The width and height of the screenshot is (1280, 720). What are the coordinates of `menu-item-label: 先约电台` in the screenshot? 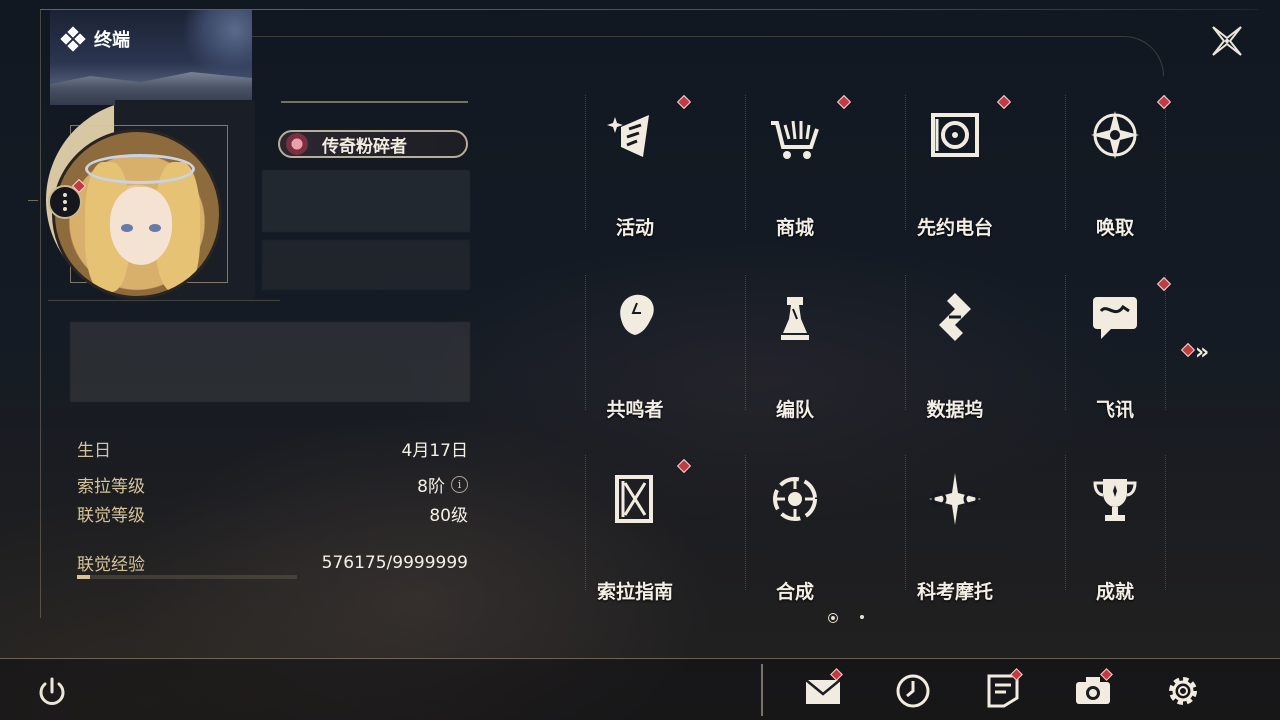 It's located at (954, 228).